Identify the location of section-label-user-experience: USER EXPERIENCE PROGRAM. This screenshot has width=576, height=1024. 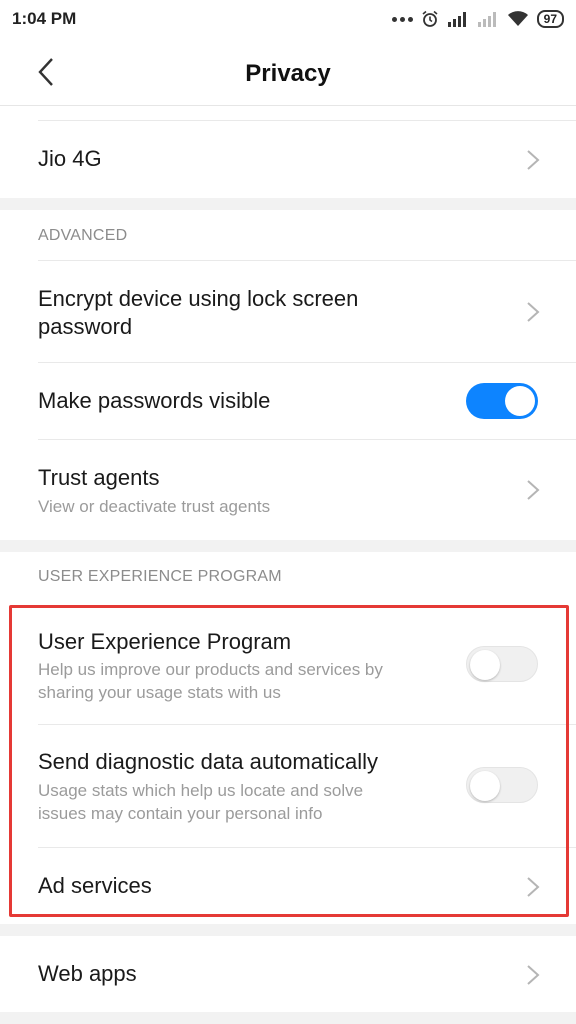
(160, 576).